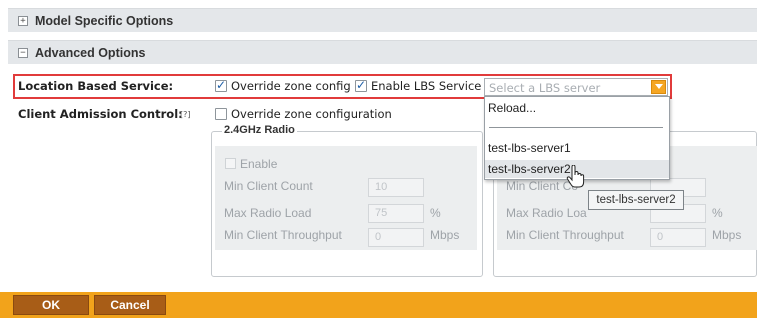  What do you see at coordinates (291, 86) in the screenshot?
I see `lbs-override-label: Override zone config` at bounding box center [291, 86].